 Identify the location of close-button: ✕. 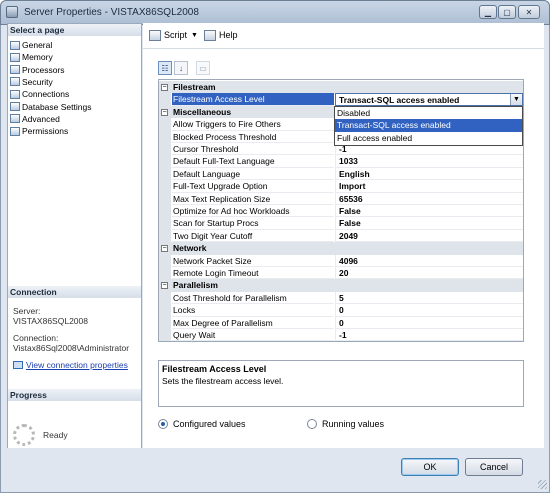
(529, 12).